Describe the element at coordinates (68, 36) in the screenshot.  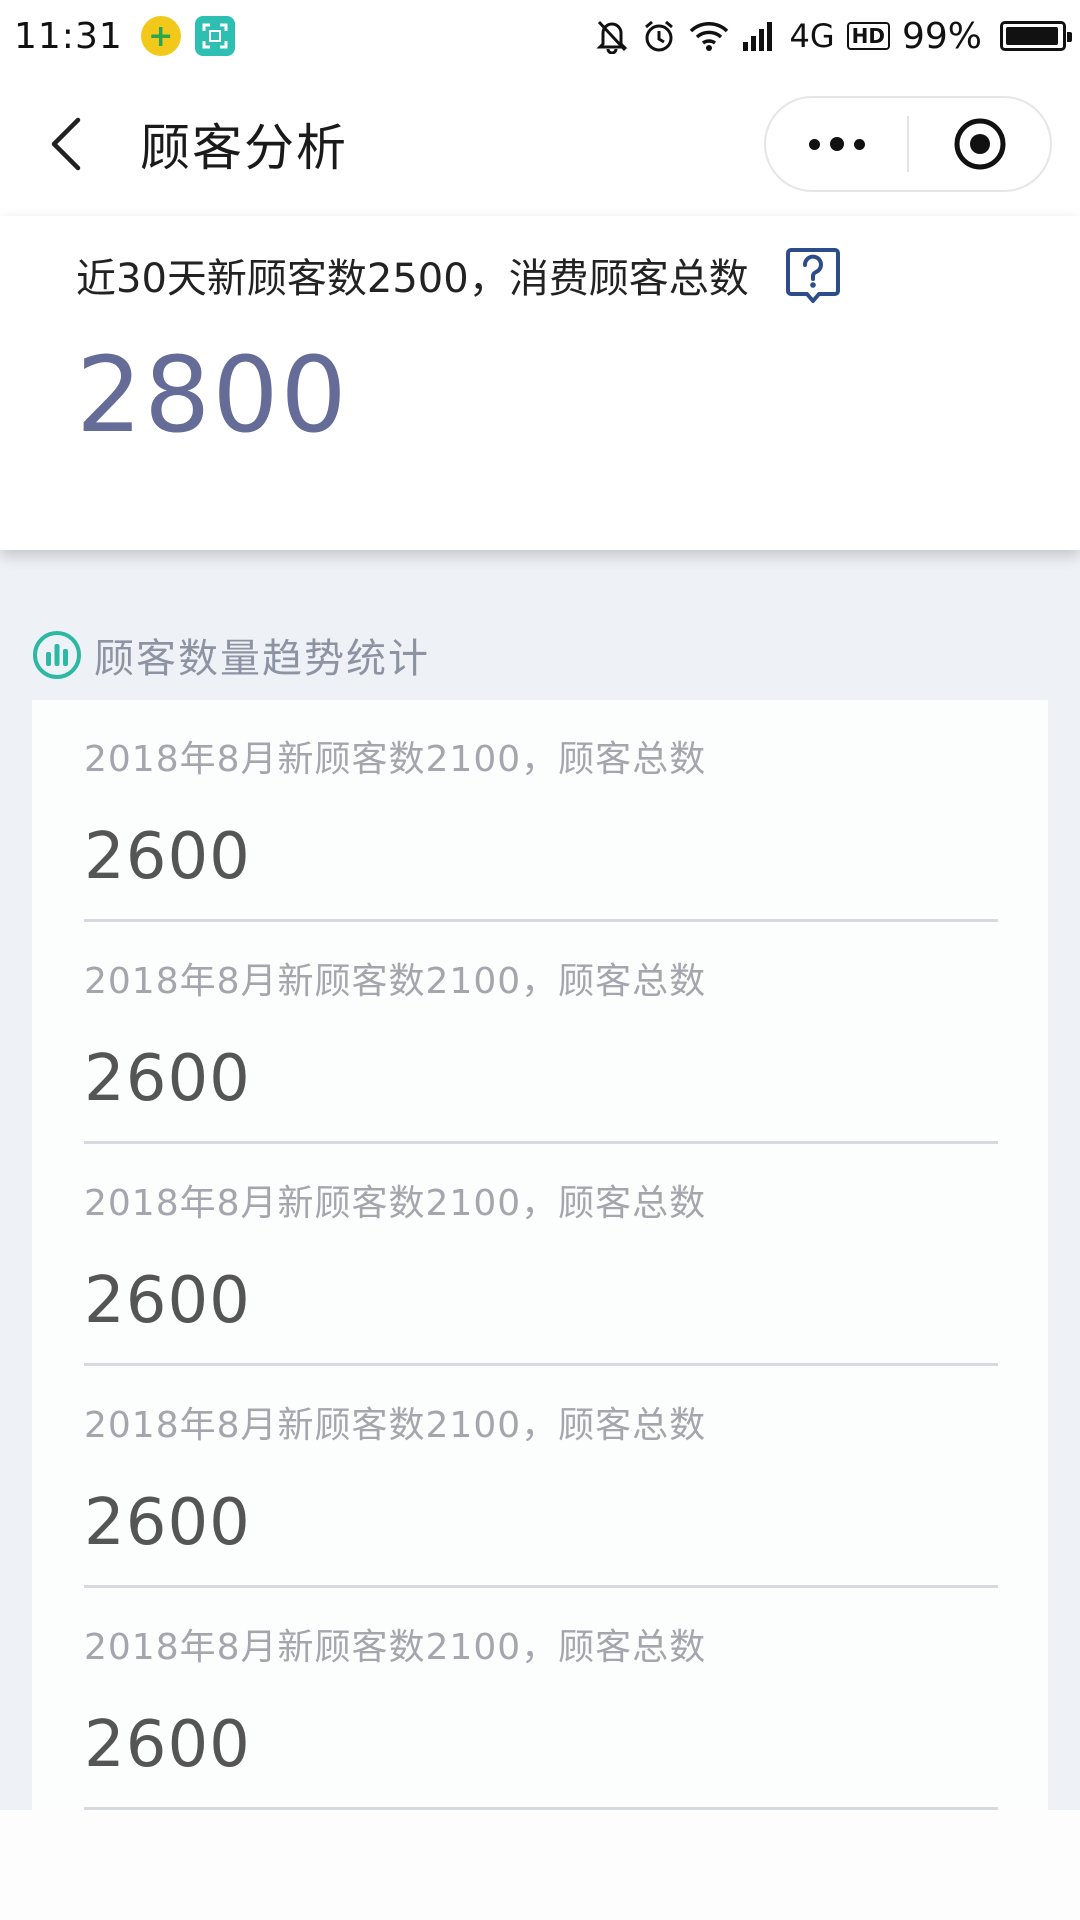
I see `status-time: 11:31` at that location.